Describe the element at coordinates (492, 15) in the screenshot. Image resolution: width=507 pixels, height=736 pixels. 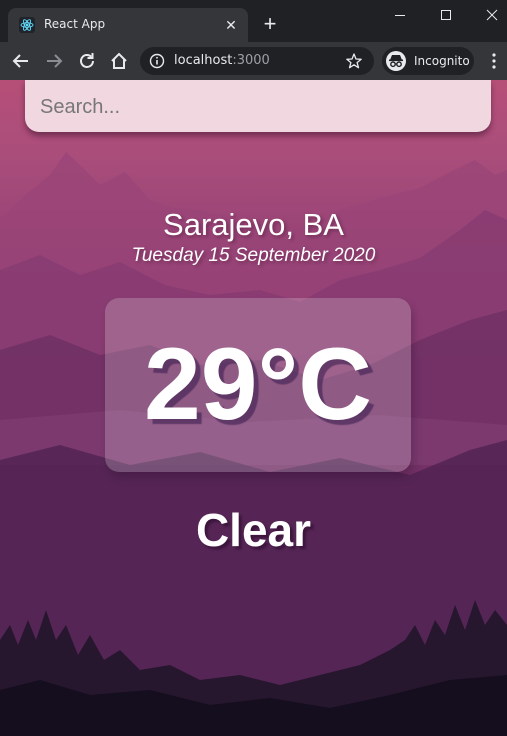
I see `close-window-button` at that location.